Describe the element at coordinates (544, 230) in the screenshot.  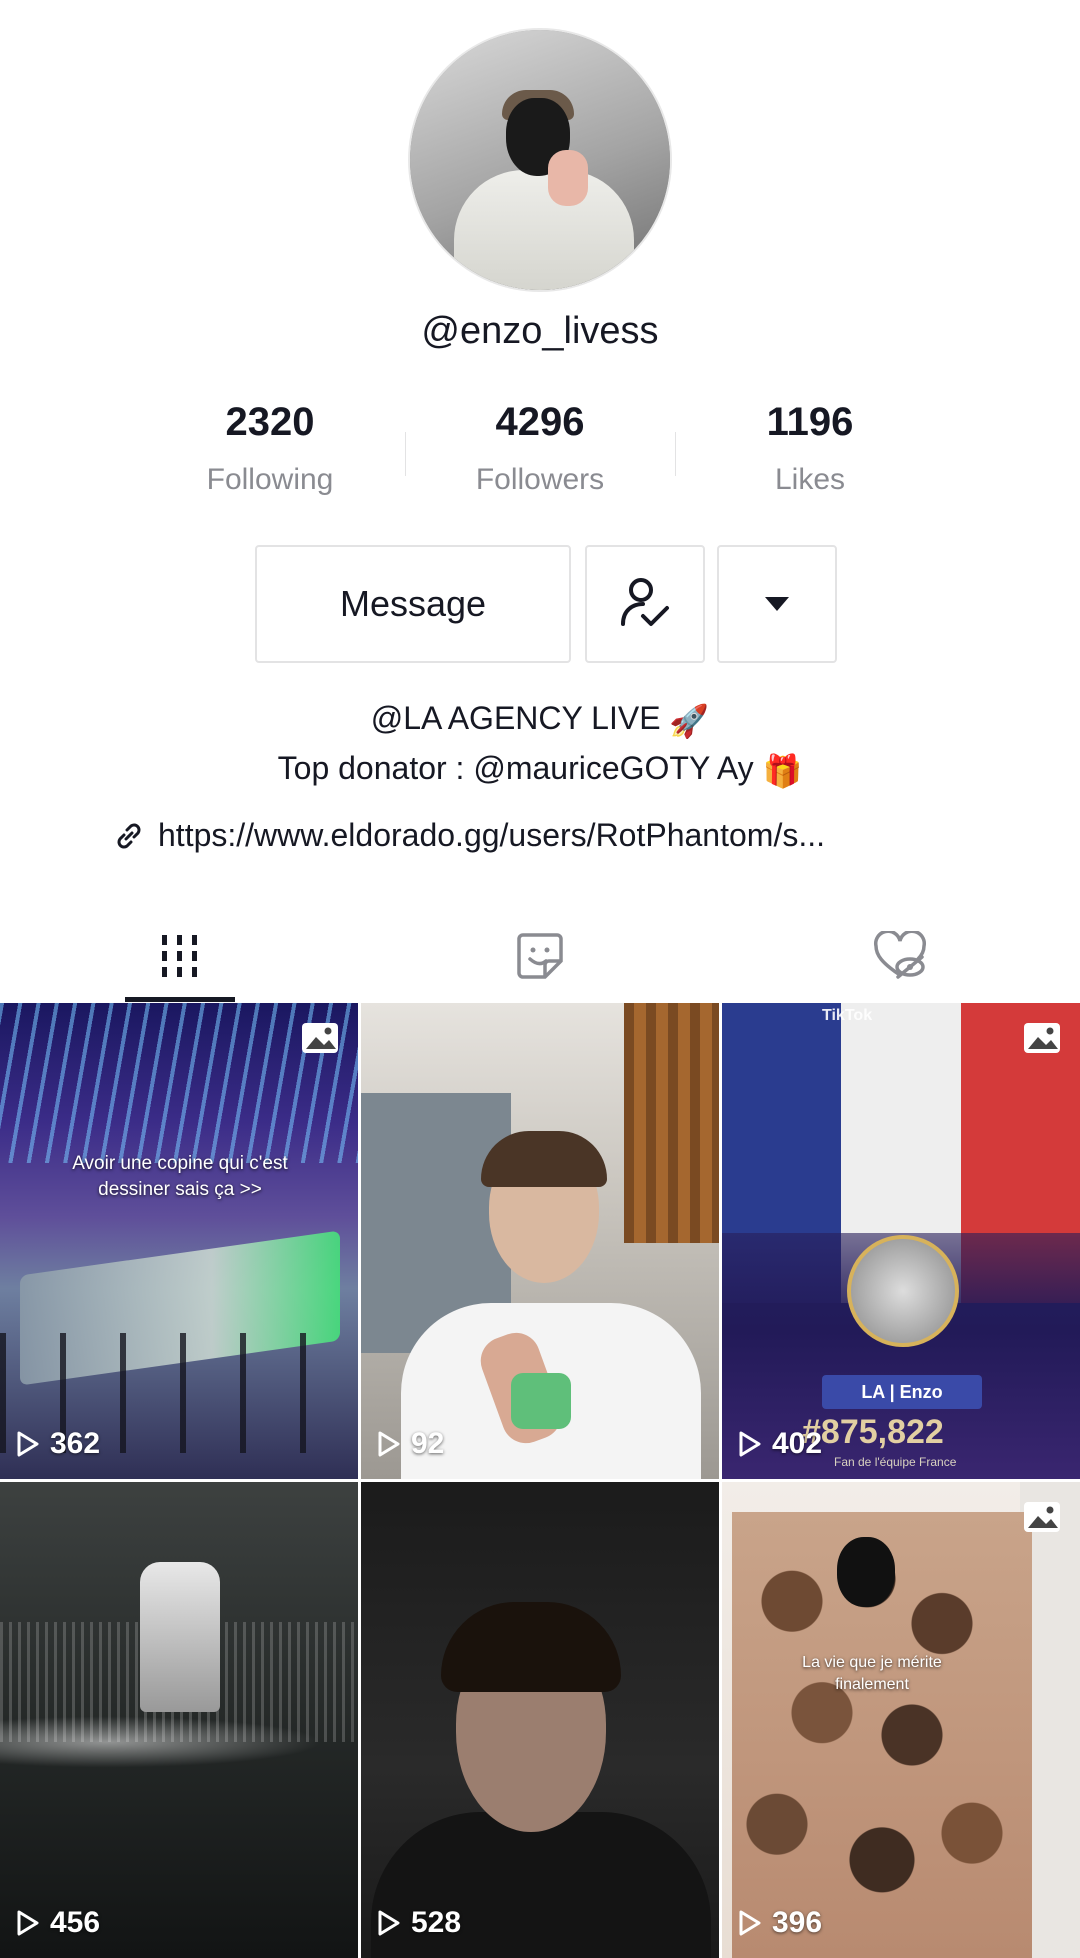
I see `avatar-jacket` at that location.